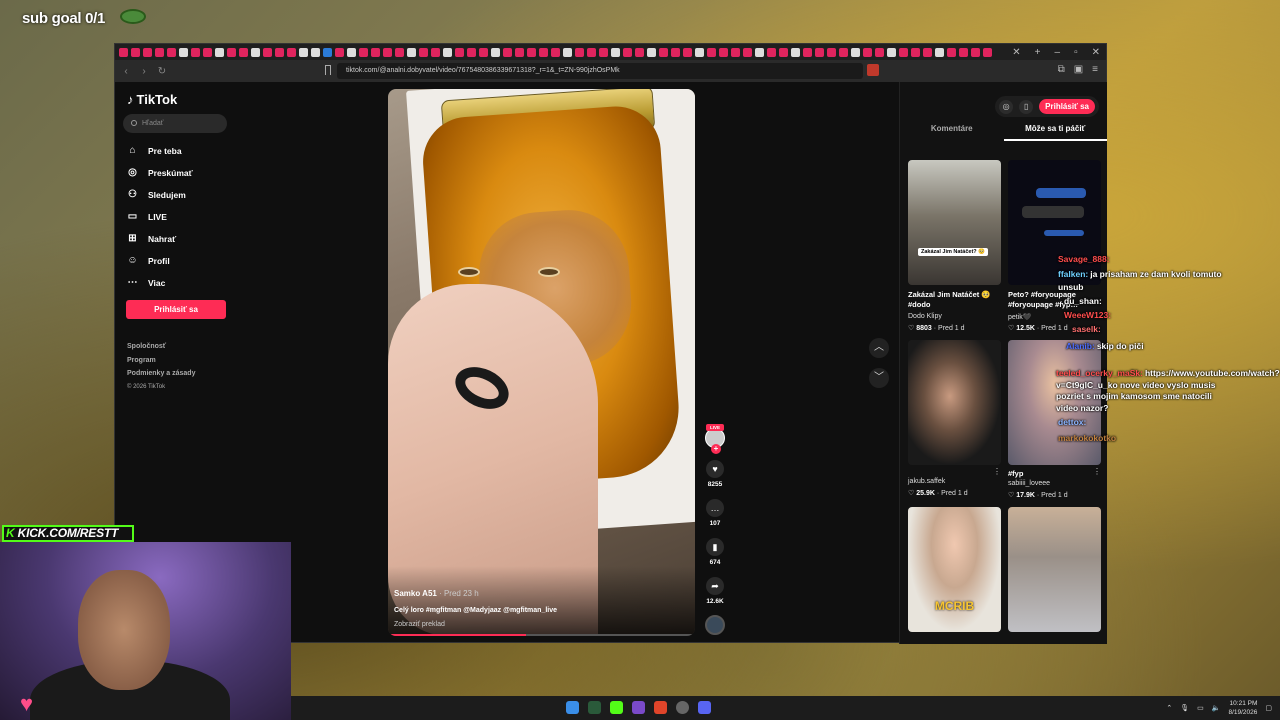 This screenshot has height=720, width=1280. Describe the element at coordinates (160, 172) in the screenshot. I see `nav-item-preskumat: ◎ Preskúmať` at that location.